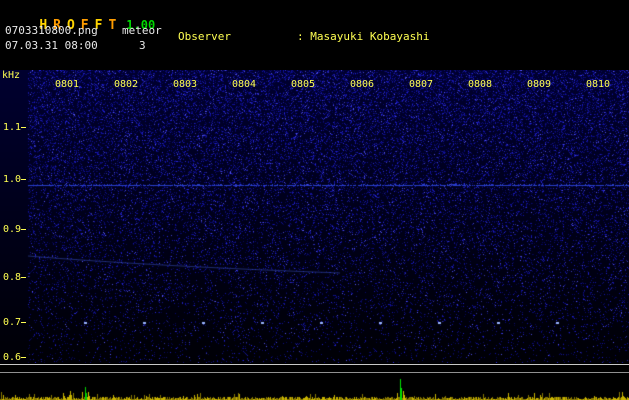 The height and width of the screenshot is (400, 629). Describe the element at coordinates (370, 36) in the screenshot. I see `info-value: Masayuki Kobayashi` at that location.